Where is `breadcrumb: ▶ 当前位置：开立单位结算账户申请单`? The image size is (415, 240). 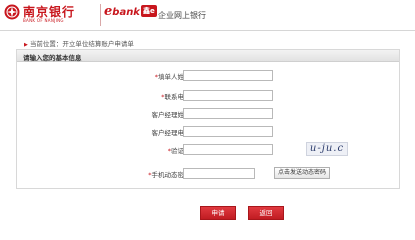 breadcrumb: ▶ 当前位置：开立单位结算账户申请单 is located at coordinates (79, 43).